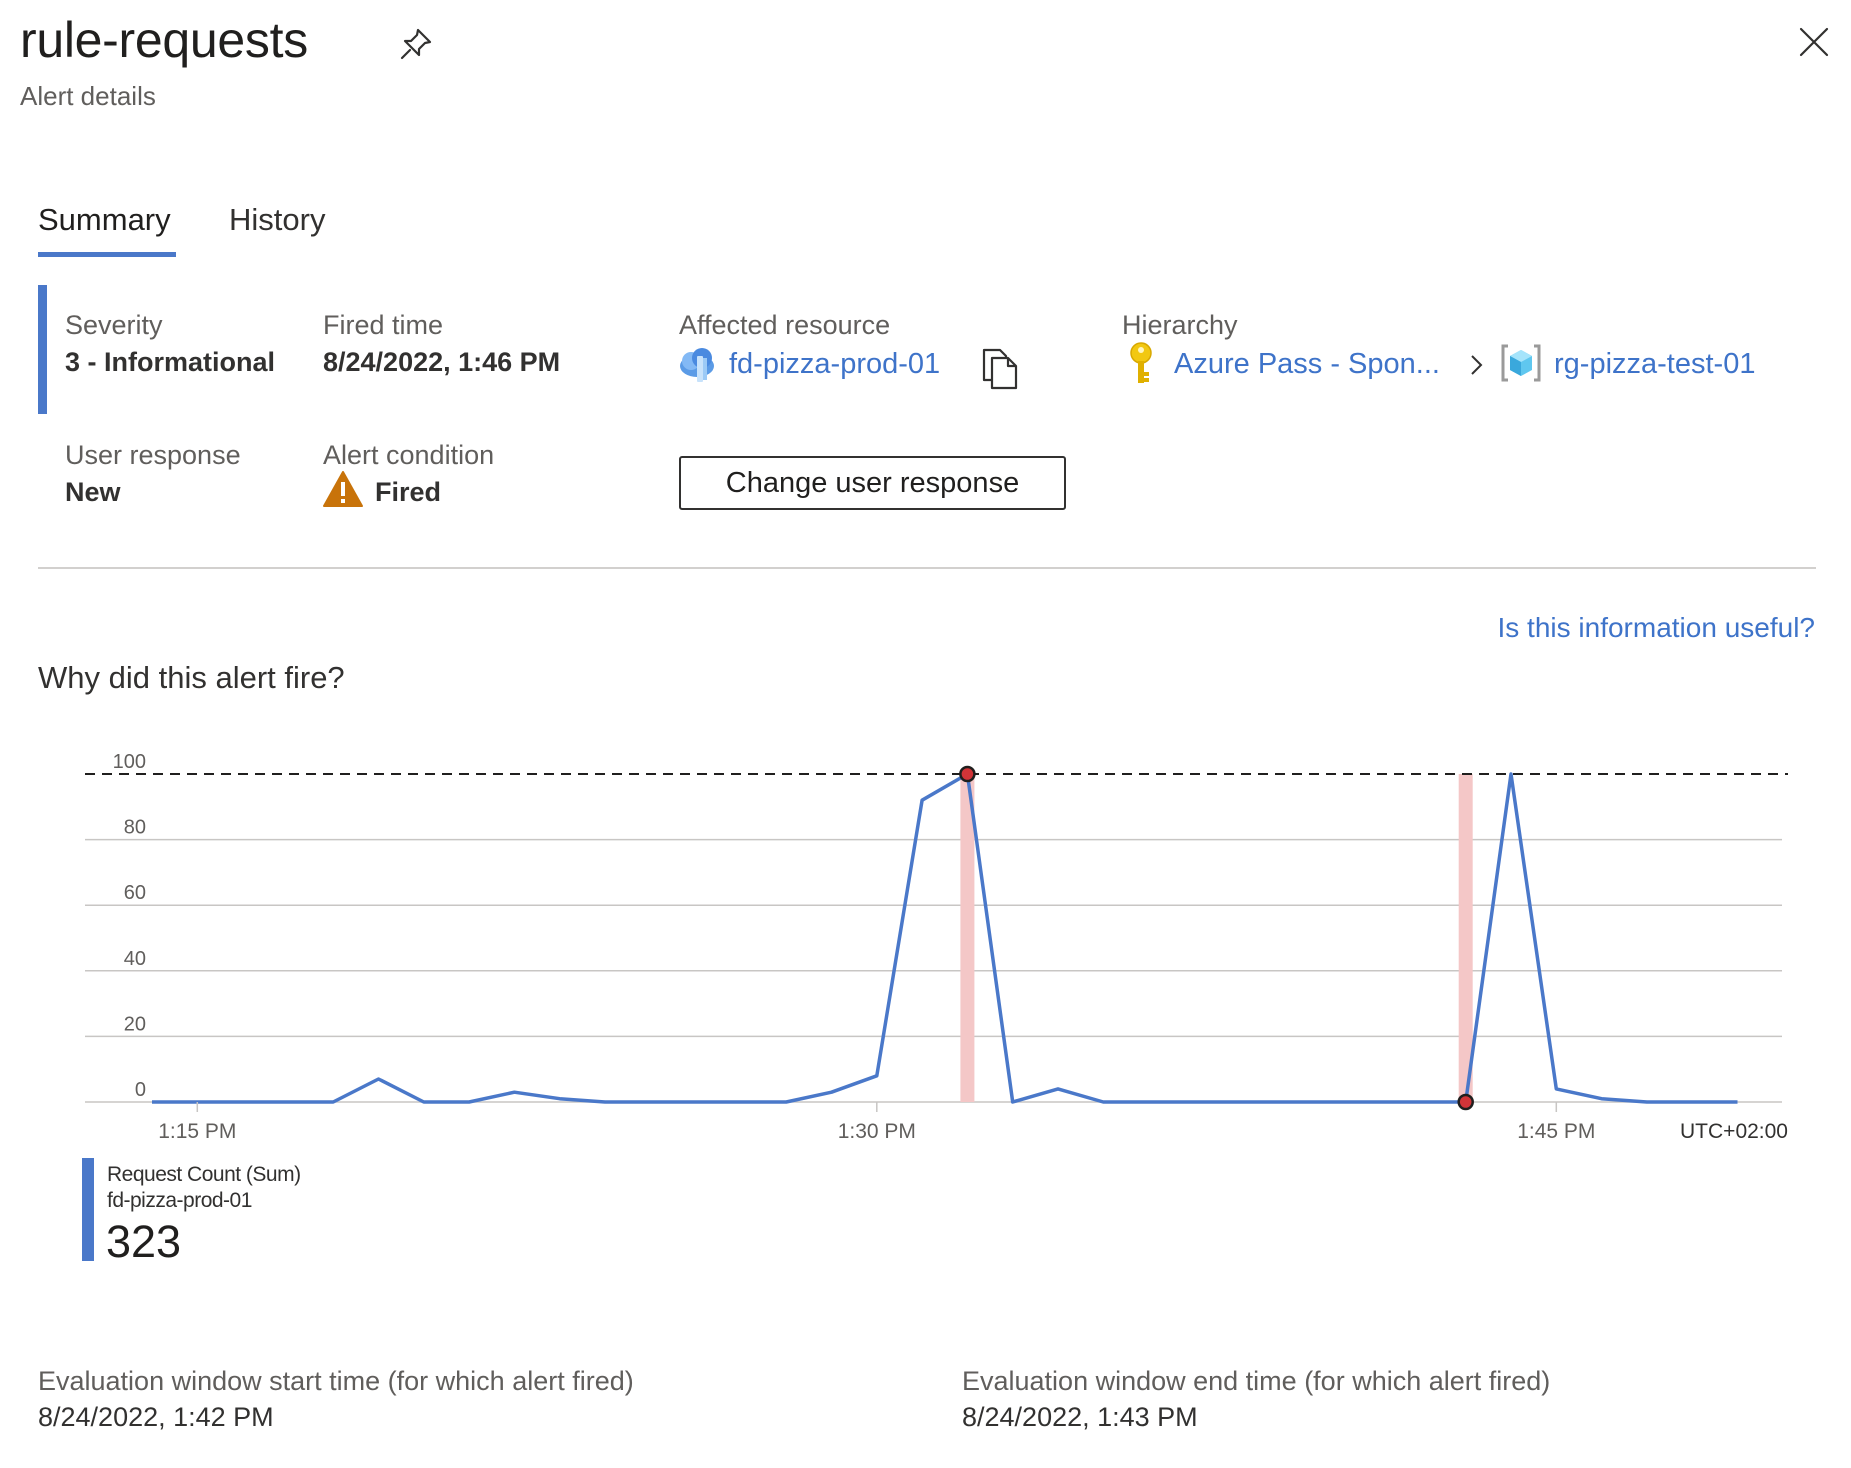 This screenshot has height=1468, width=1851. What do you see at coordinates (409, 455) in the screenshot?
I see `alert-condition-label: Alert condition` at bounding box center [409, 455].